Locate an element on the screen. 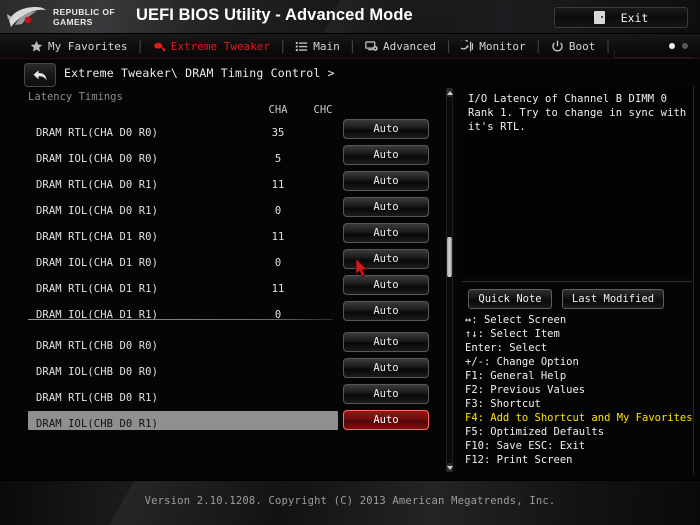  shortcut-line: +/-: Change Option is located at coordinates (522, 362).